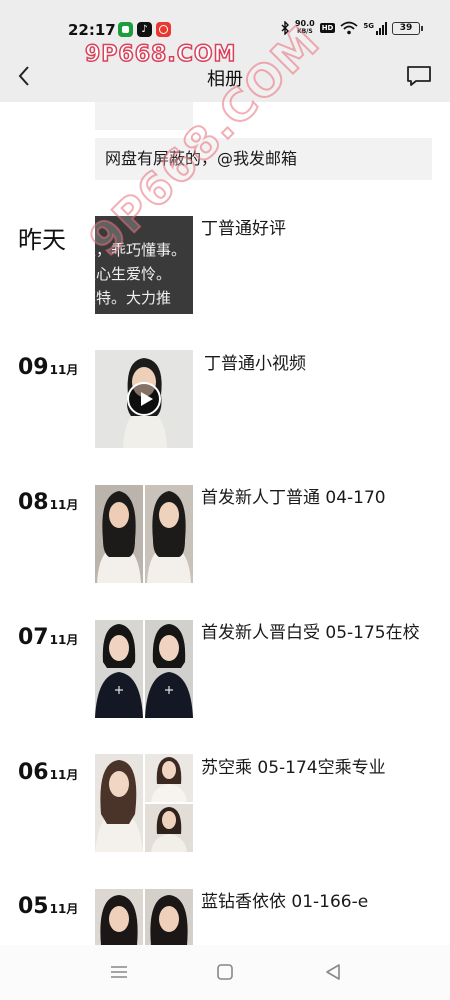 Image resolution: width=450 pixels, height=1000 pixels. I want to click on date-06: 0611月, so click(48, 772).